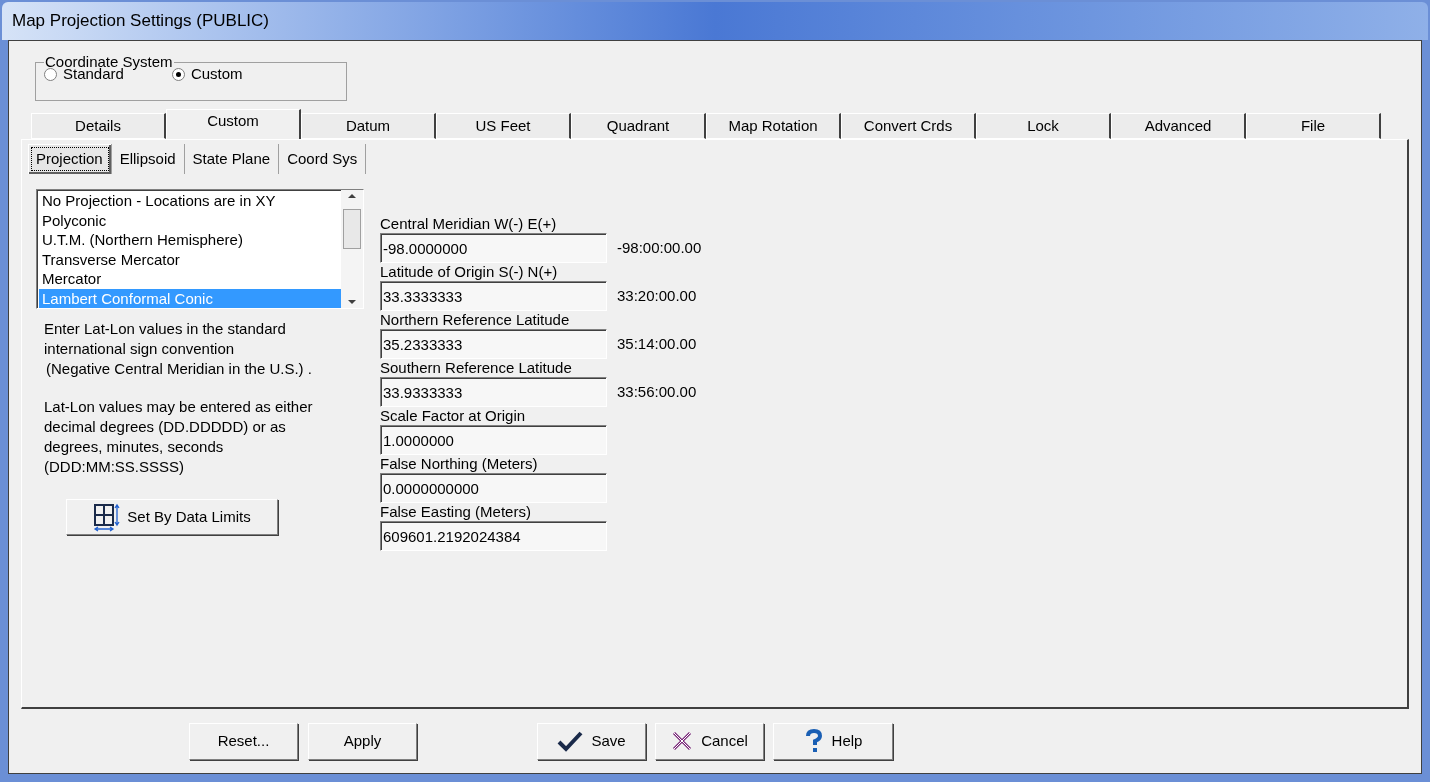 This screenshot has height=782, width=1430. What do you see at coordinates (657, 343) in the screenshot?
I see `dms-value: 35:14:00.00` at bounding box center [657, 343].